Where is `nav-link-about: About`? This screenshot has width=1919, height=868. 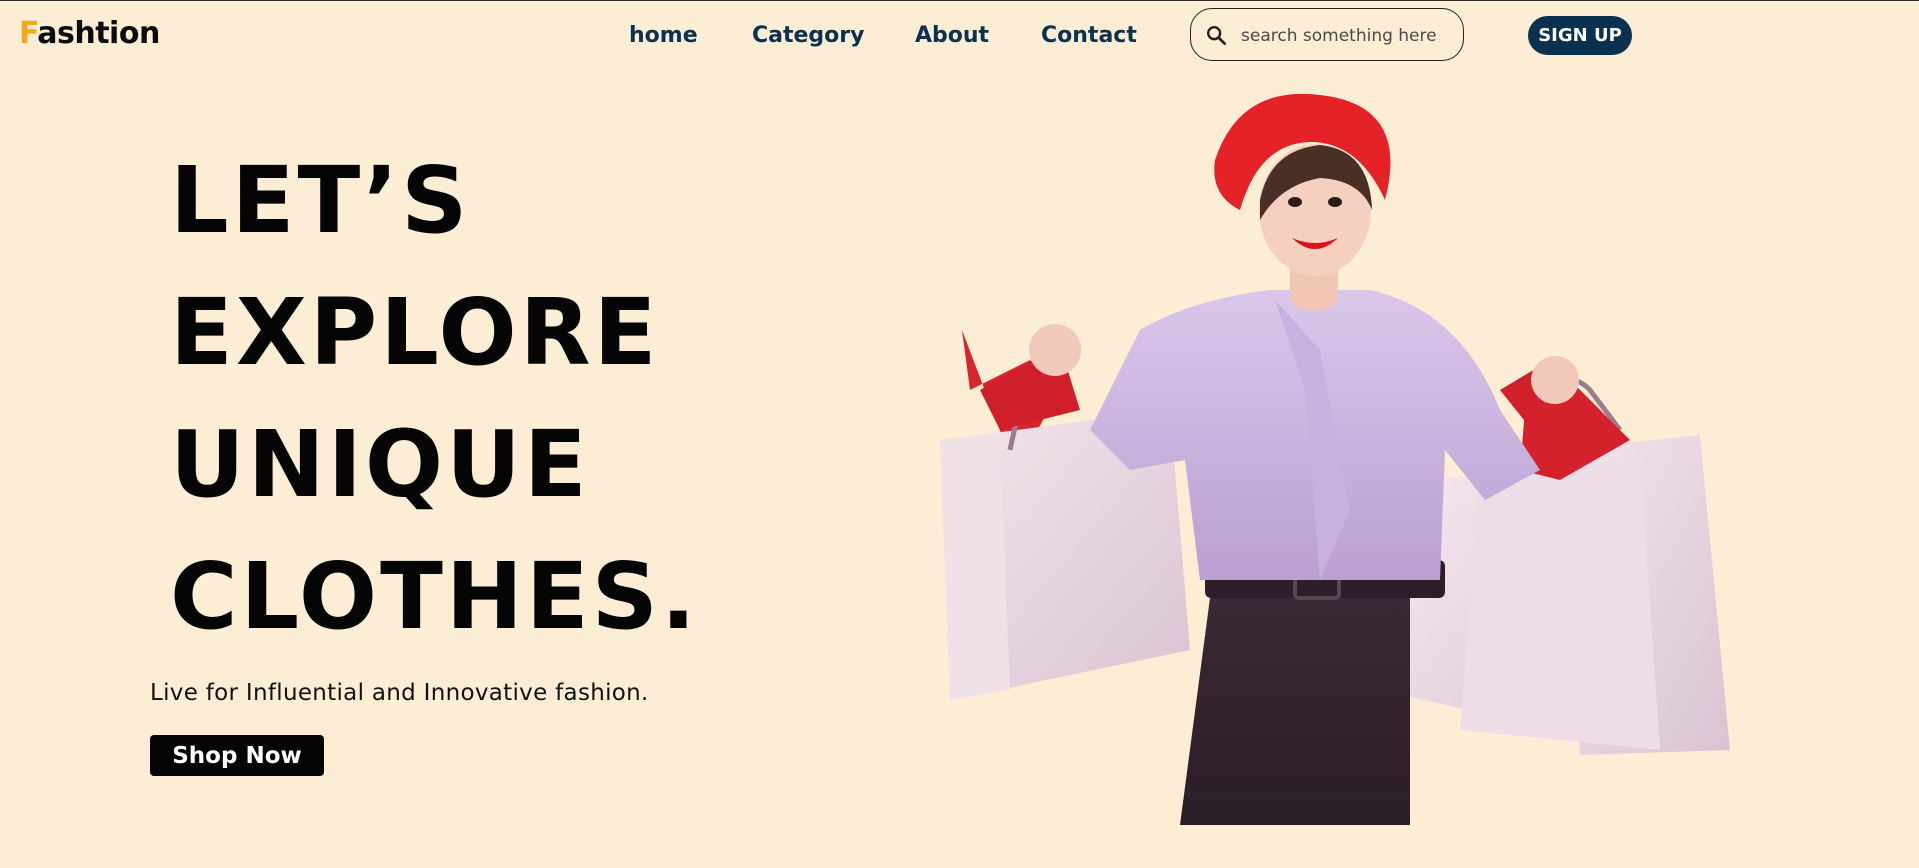 nav-link-about: About is located at coordinates (952, 36).